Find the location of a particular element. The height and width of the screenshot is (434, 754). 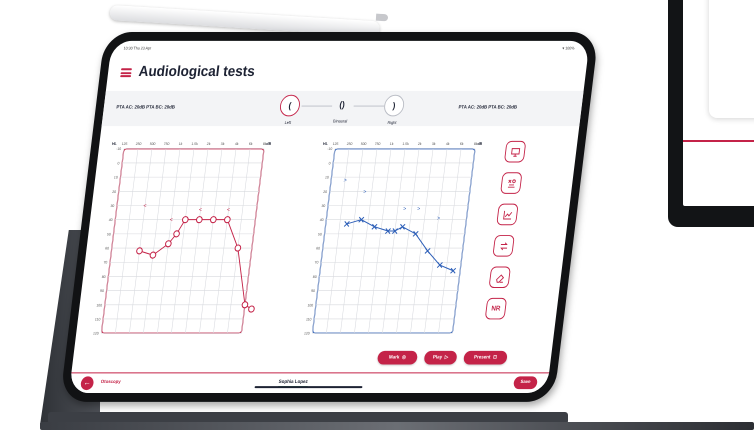

db-axis-label: dB is located at coordinates (269, 144).